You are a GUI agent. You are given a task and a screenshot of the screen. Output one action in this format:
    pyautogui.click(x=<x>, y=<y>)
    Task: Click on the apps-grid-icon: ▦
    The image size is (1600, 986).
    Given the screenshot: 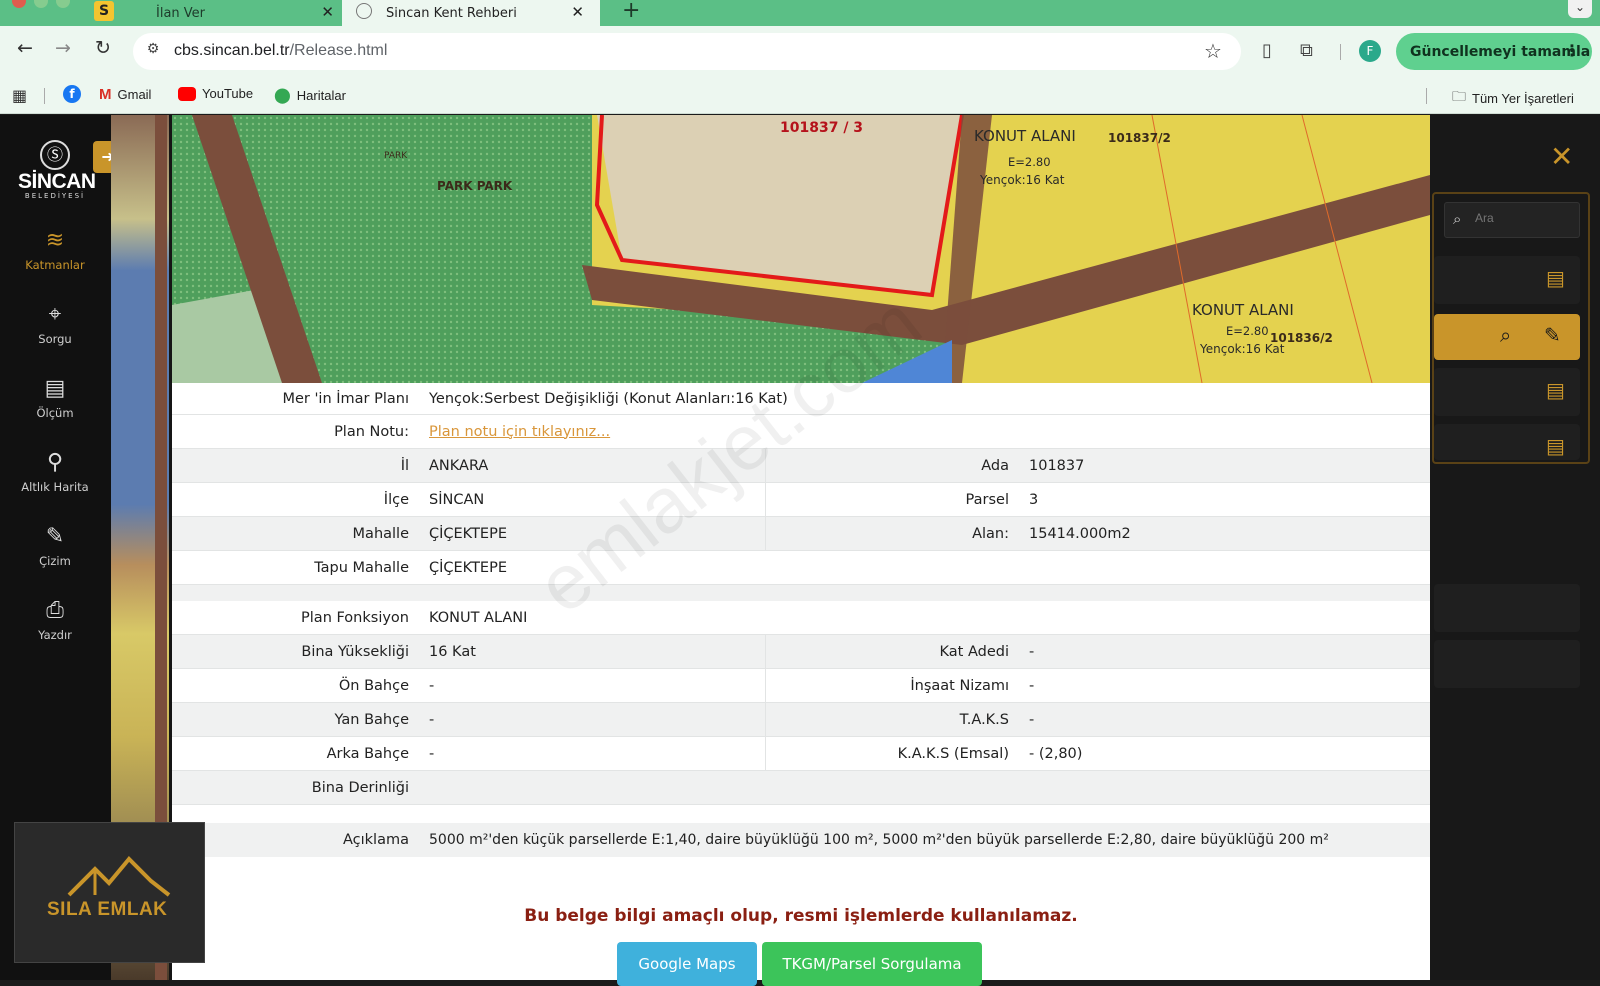 What is the action you would take?
    pyautogui.click(x=19, y=95)
    